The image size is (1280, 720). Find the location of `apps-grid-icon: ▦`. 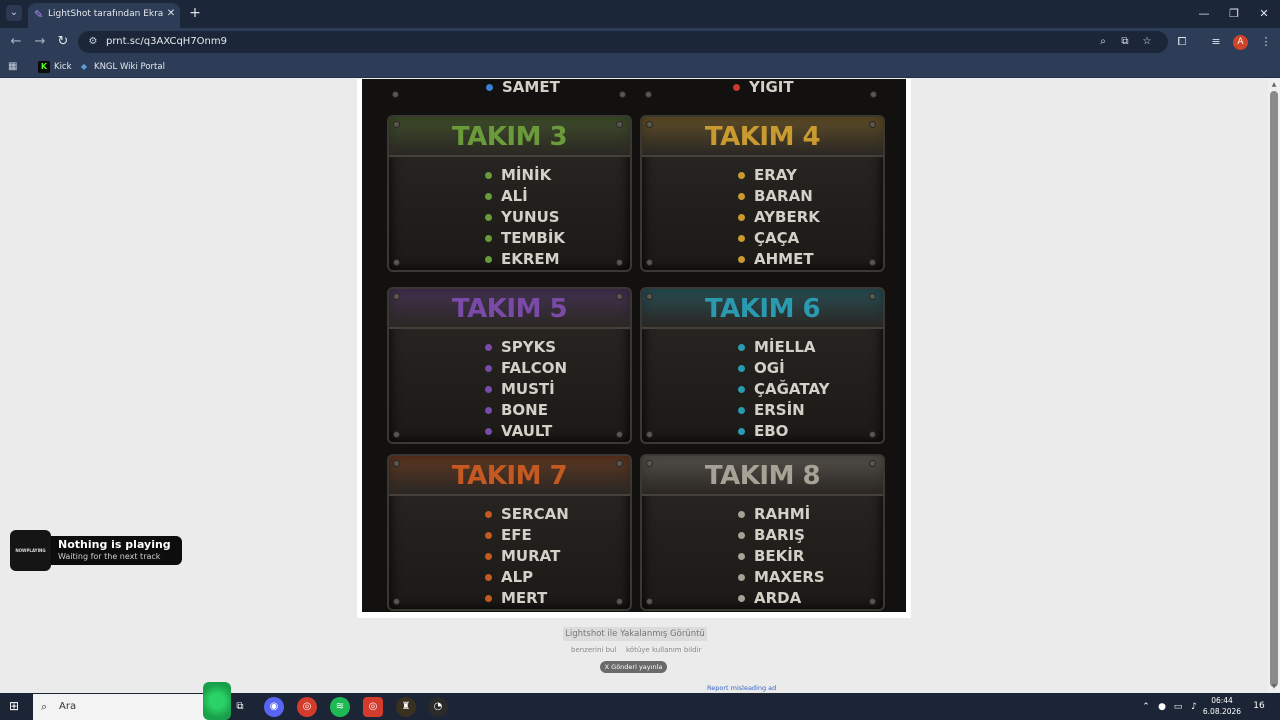

apps-grid-icon: ▦ is located at coordinates (15, 67).